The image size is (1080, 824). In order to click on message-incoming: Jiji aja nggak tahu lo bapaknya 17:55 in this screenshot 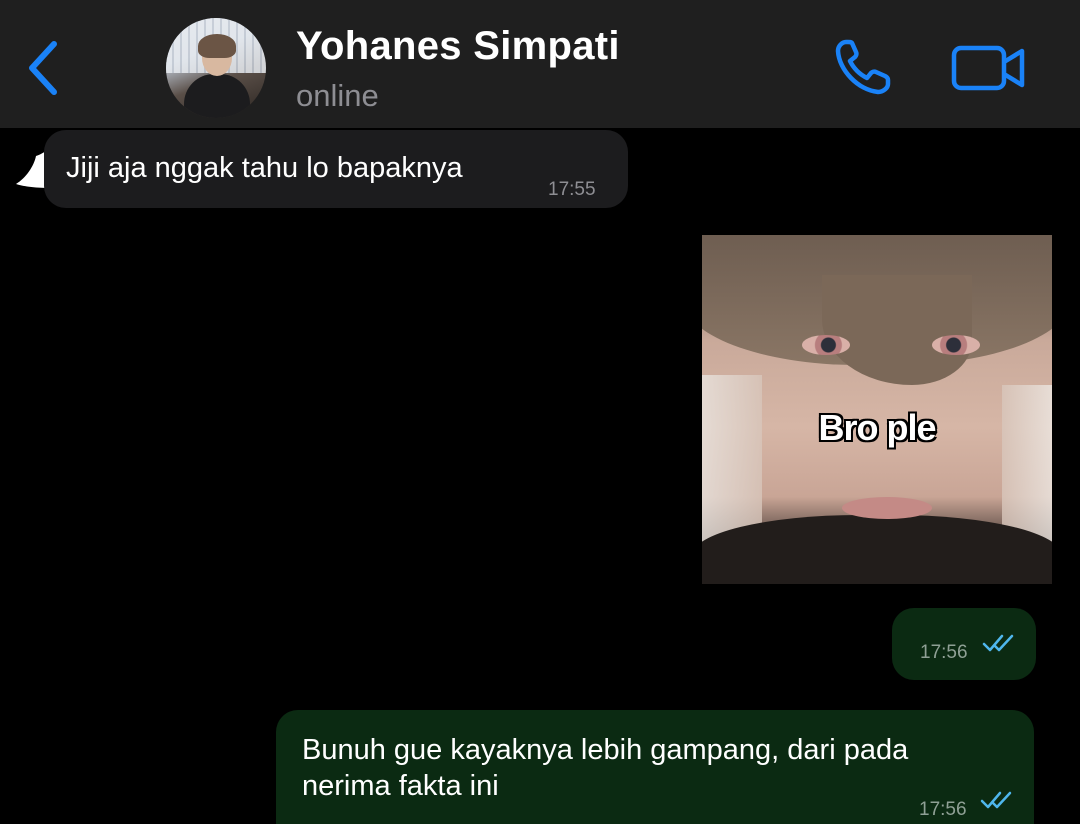, I will do `click(336, 169)`.